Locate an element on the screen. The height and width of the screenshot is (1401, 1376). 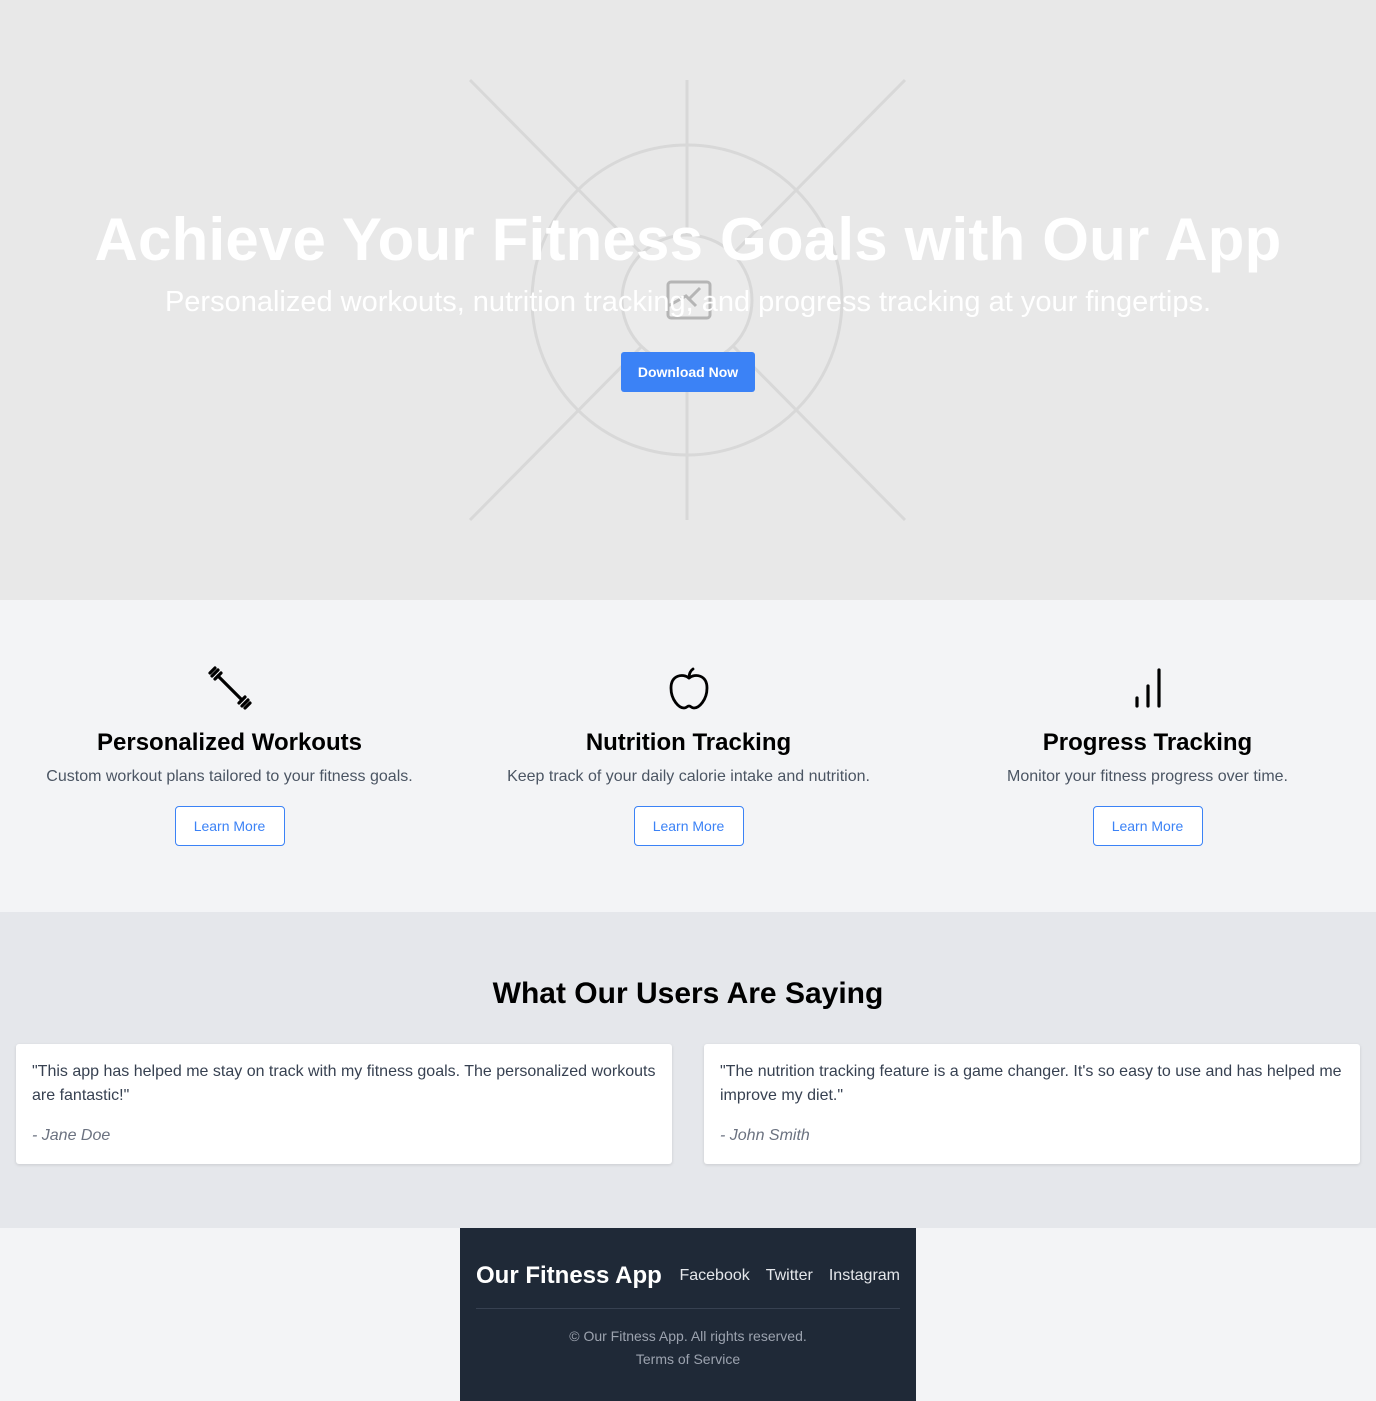
testimonials-heading: What Our Users Are Saying is located at coordinates (688, 993).